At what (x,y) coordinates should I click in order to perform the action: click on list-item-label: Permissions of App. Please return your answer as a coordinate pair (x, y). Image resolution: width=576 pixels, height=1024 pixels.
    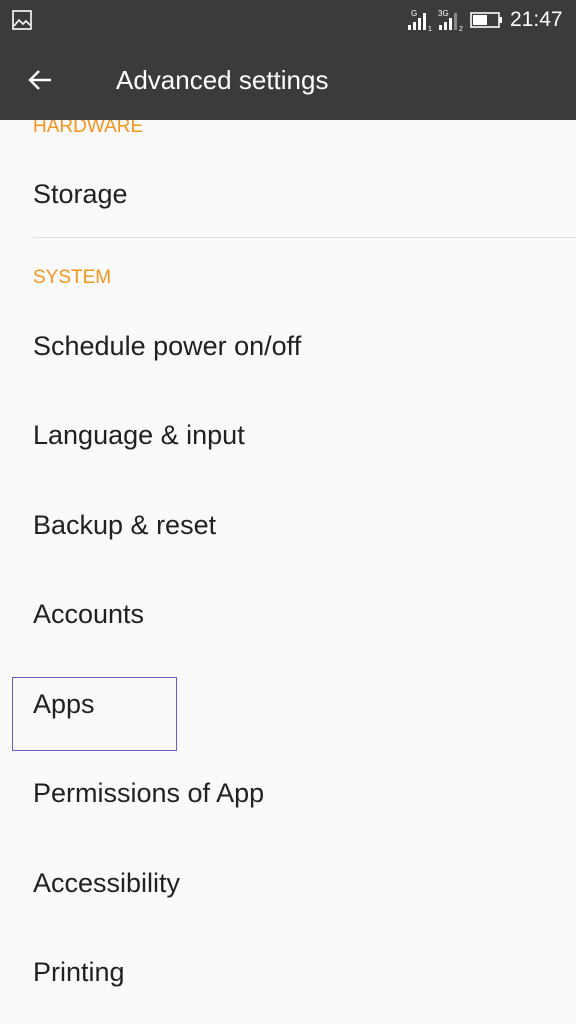
    Looking at the image, I should click on (149, 793).